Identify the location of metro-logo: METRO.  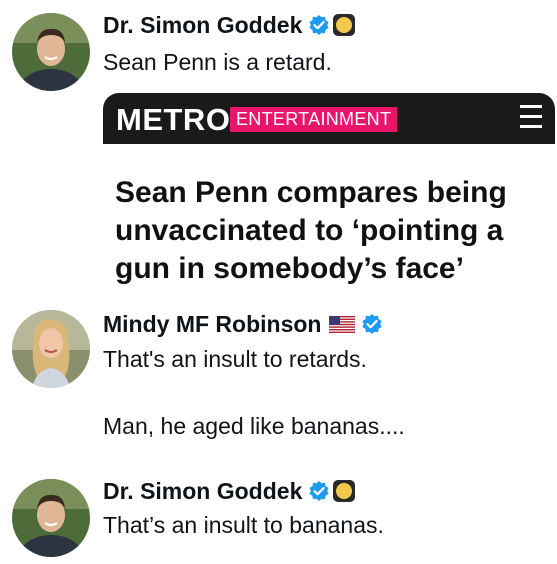
(173, 119).